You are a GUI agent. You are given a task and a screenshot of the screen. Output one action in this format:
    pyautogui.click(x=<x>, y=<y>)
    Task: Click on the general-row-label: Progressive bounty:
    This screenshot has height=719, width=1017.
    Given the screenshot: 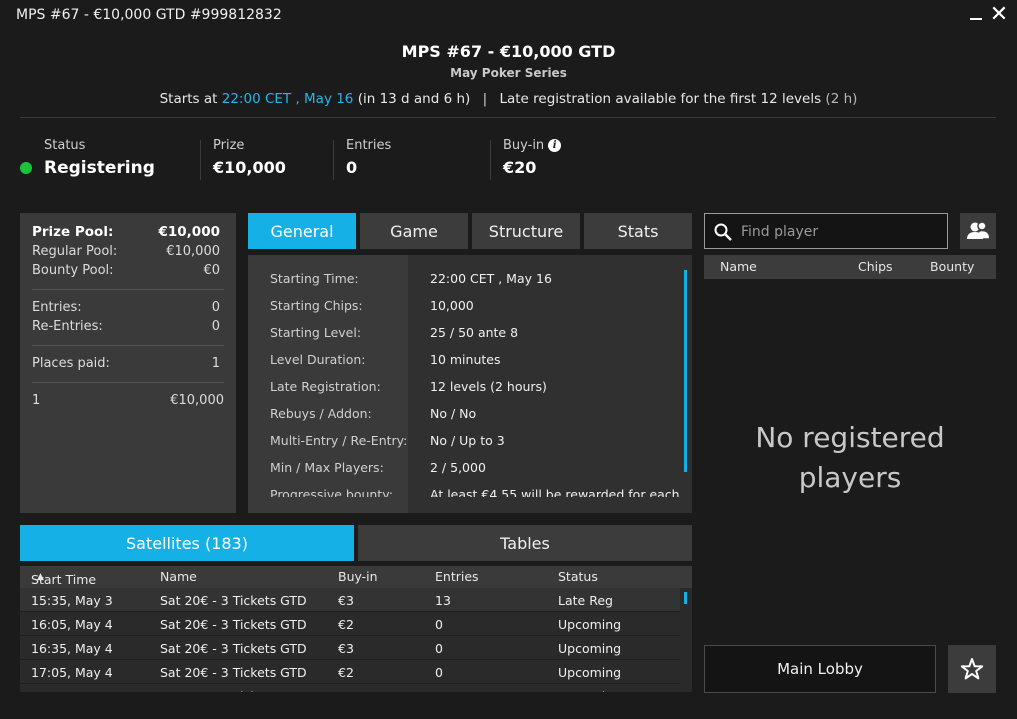 What is the action you would take?
    pyautogui.click(x=331, y=492)
    